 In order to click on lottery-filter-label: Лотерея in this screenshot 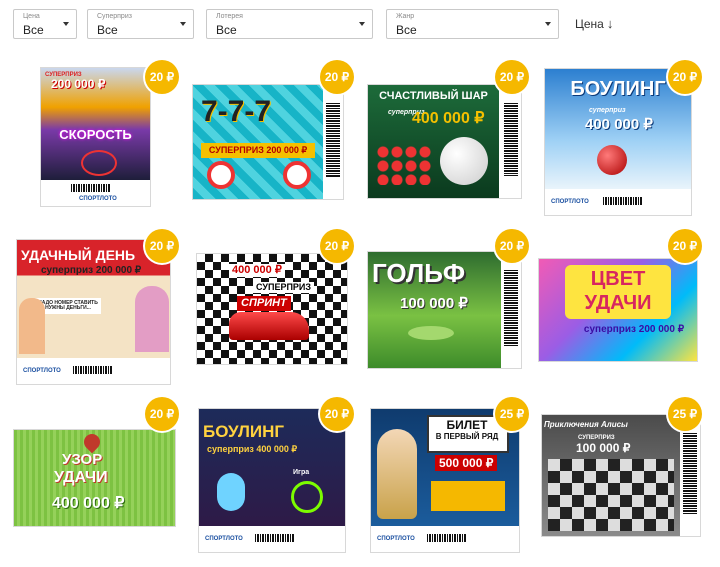, I will do `click(229, 16)`.